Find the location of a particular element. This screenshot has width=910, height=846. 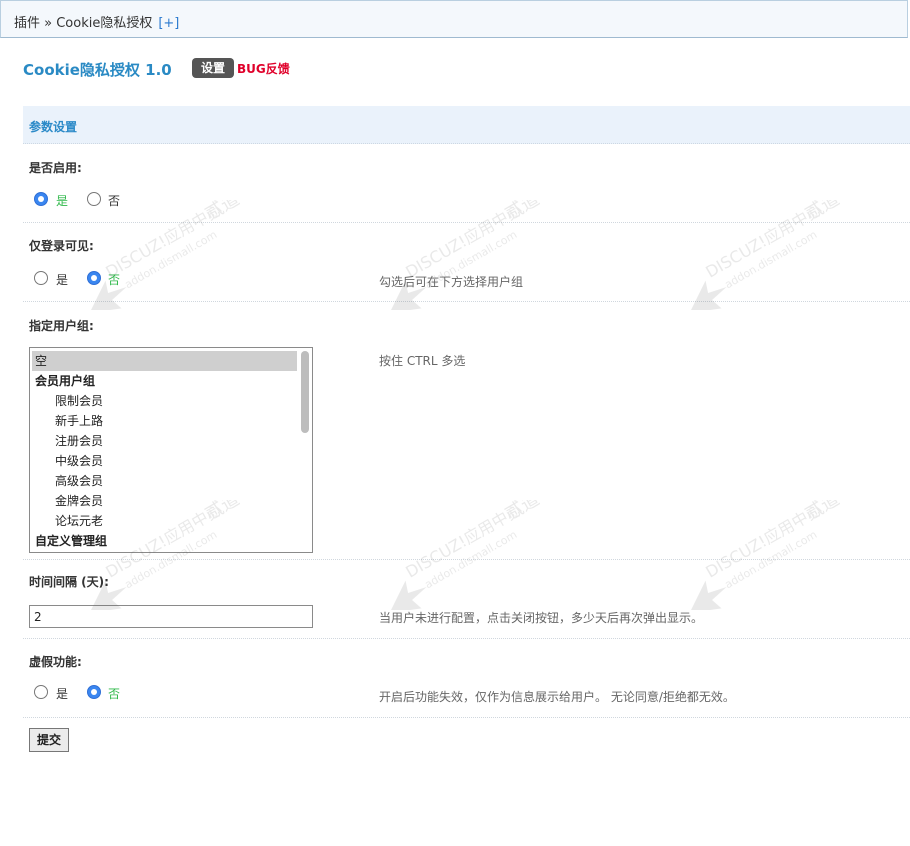

list-item: 空 is located at coordinates (164, 361).